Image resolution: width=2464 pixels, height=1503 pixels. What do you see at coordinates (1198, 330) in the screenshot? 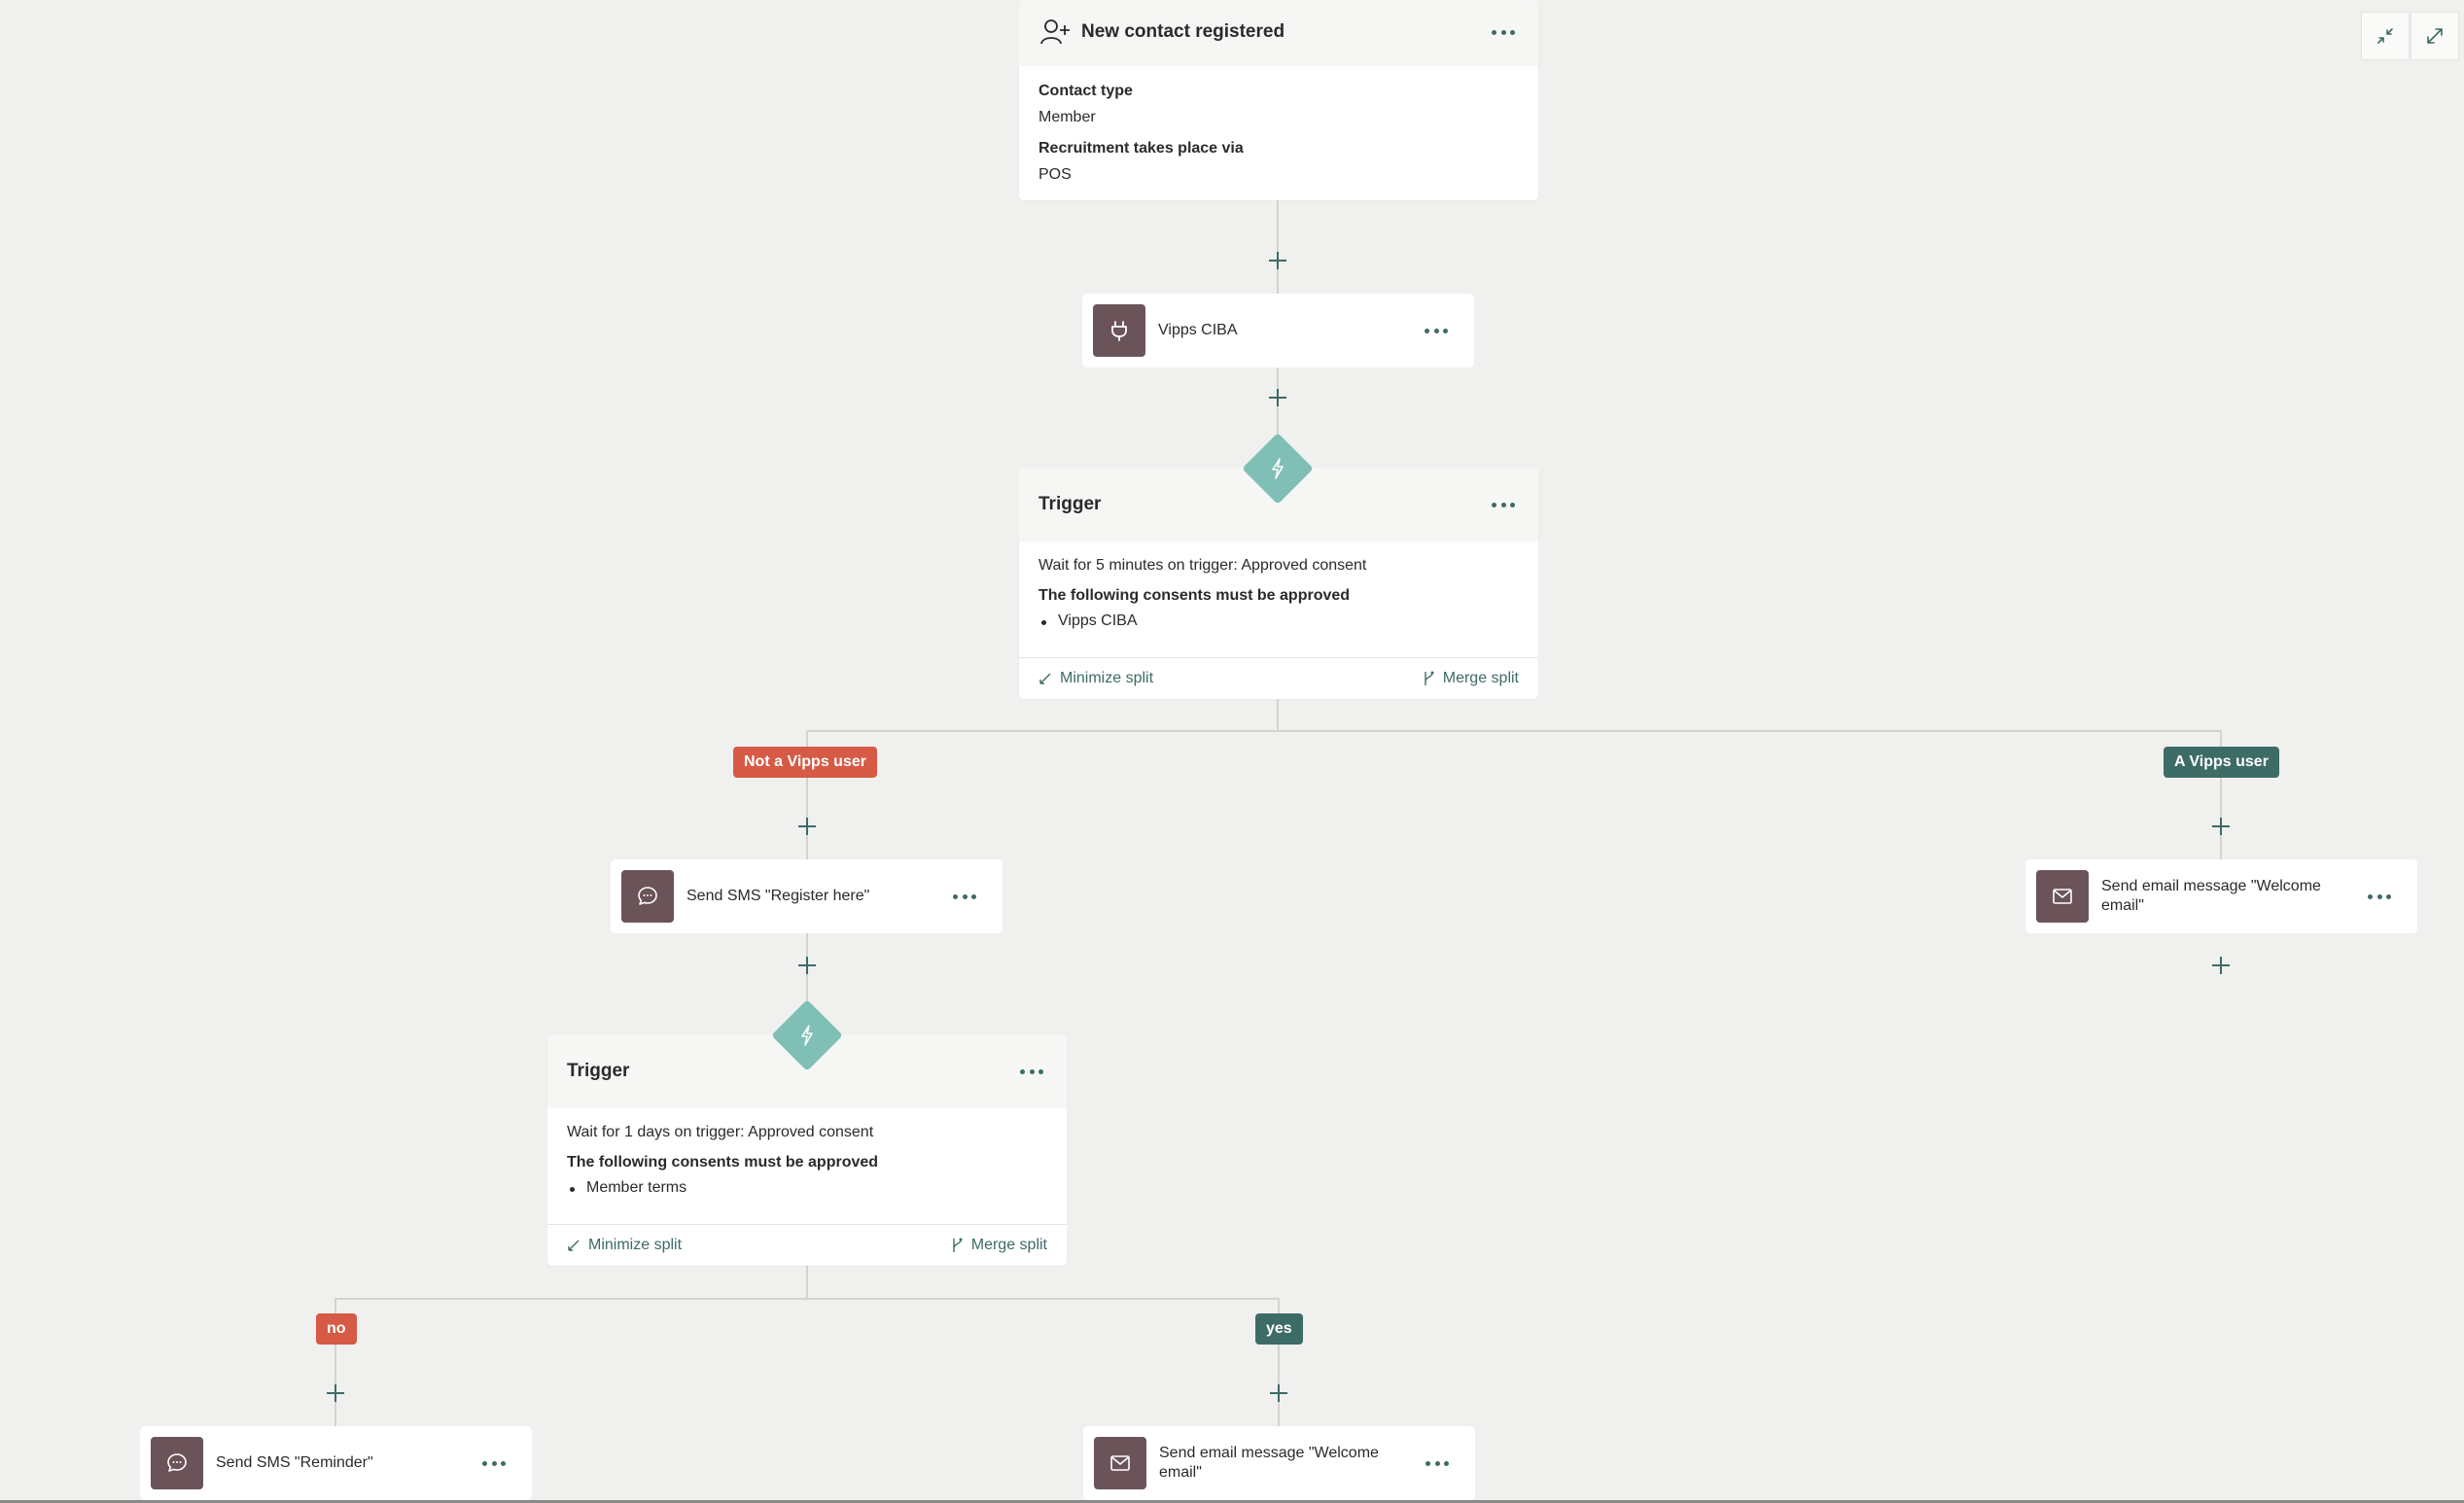
I see `vipps-ciba-label: Vipps CIBA` at bounding box center [1198, 330].